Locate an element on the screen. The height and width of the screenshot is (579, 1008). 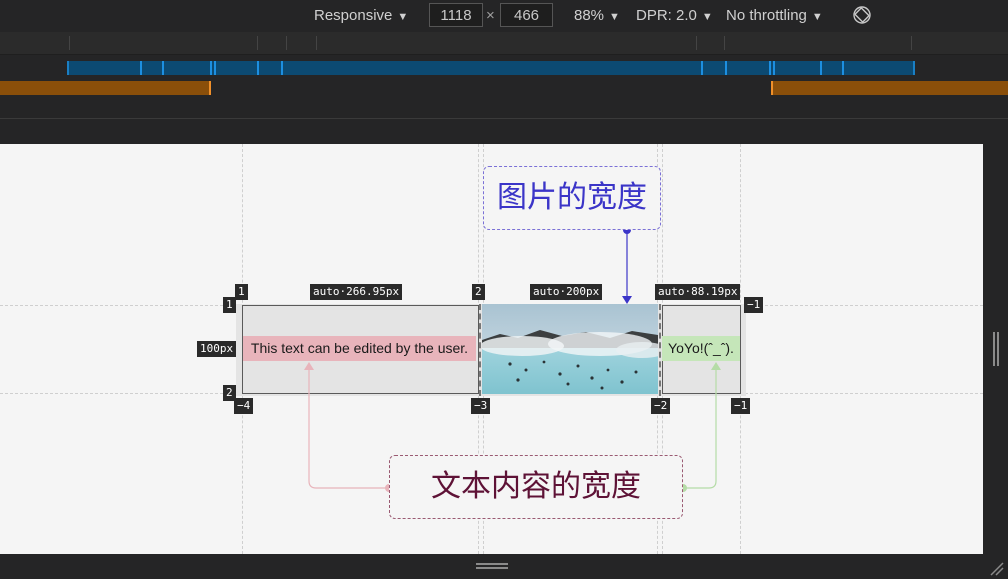
hot-spring-image-icon is located at coordinates (570, 349).